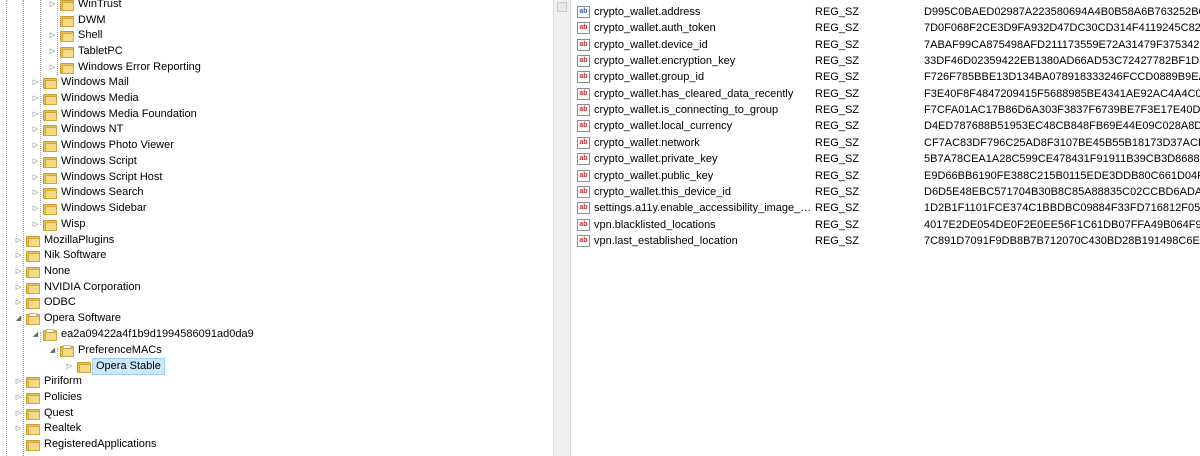 The width and height of the screenshot is (1200, 456). I want to click on tree-node: ▷ Opera Stable, so click(115, 366).